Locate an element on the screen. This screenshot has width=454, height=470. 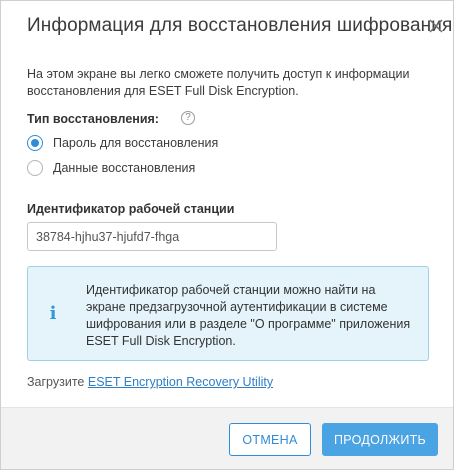
download-recovery-utility-link: ESET Encryption Recovery Utility is located at coordinates (180, 382).